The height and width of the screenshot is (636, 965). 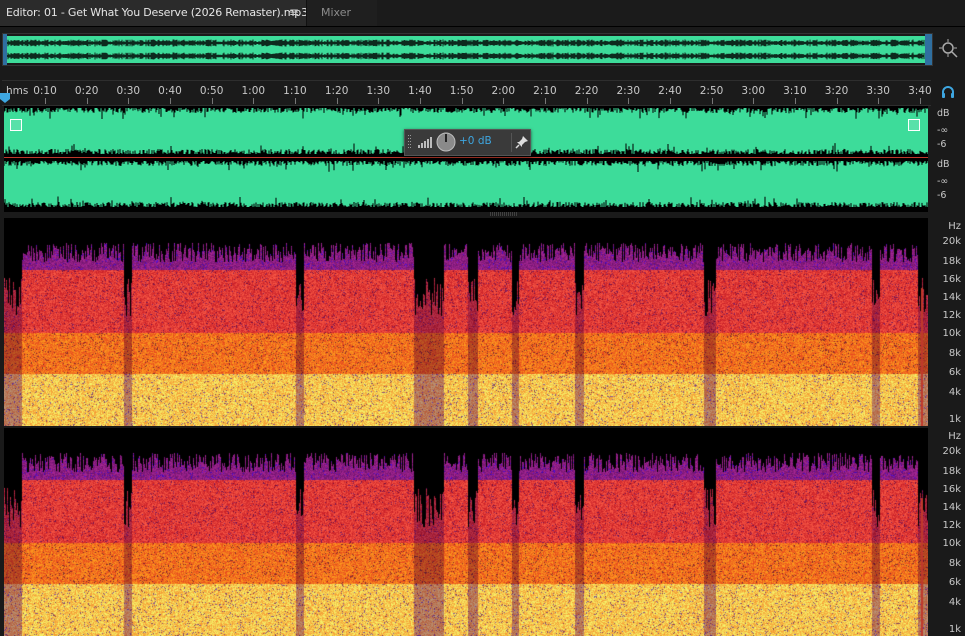 What do you see at coordinates (503, 91) in the screenshot?
I see `ruler-tick-label: 2:00` at bounding box center [503, 91].